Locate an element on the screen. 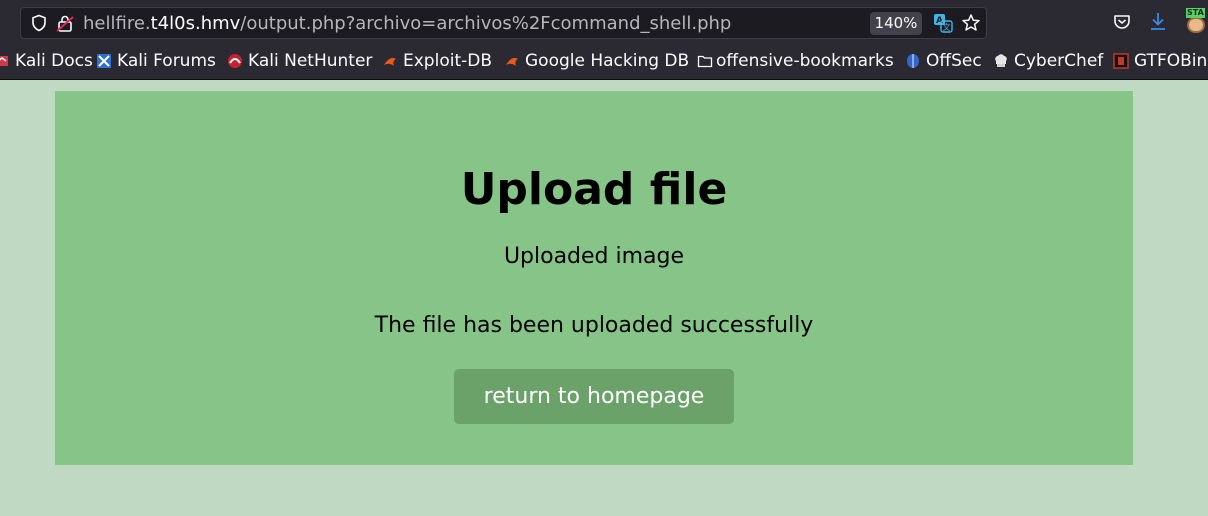 This screenshot has width=1208, height=516. ghdb-icon is located at coordinates (512, 61).